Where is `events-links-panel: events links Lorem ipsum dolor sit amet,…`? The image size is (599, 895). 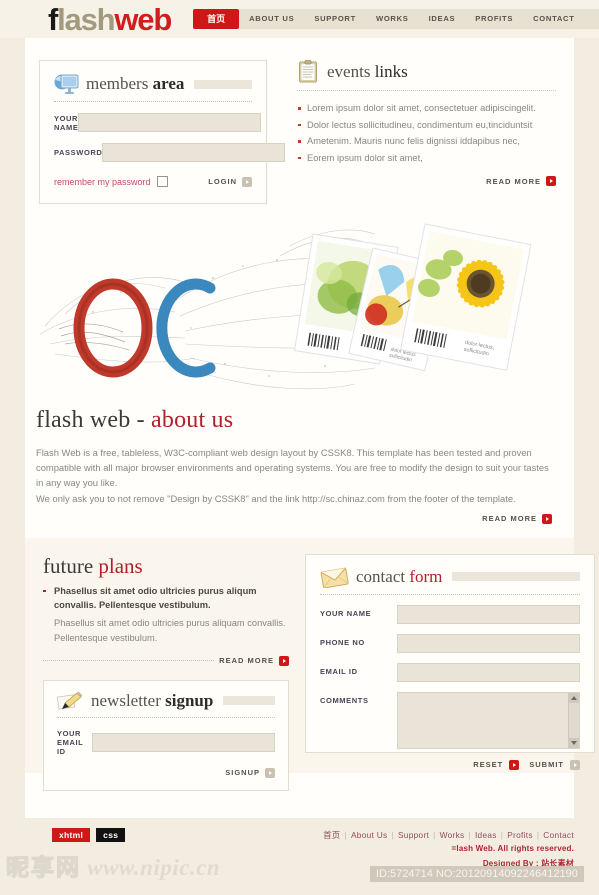 events-links-panel: events links Lorem ipsum dolor sit amet,… is located at coordinates (426, 132).